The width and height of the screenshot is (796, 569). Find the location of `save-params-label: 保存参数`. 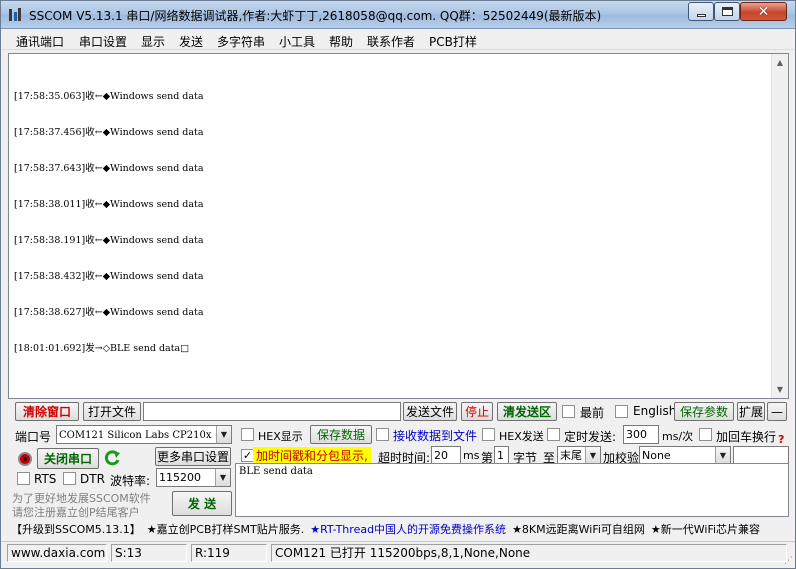

save-params-label: 保存参数 is located at coordinates (703, 412).